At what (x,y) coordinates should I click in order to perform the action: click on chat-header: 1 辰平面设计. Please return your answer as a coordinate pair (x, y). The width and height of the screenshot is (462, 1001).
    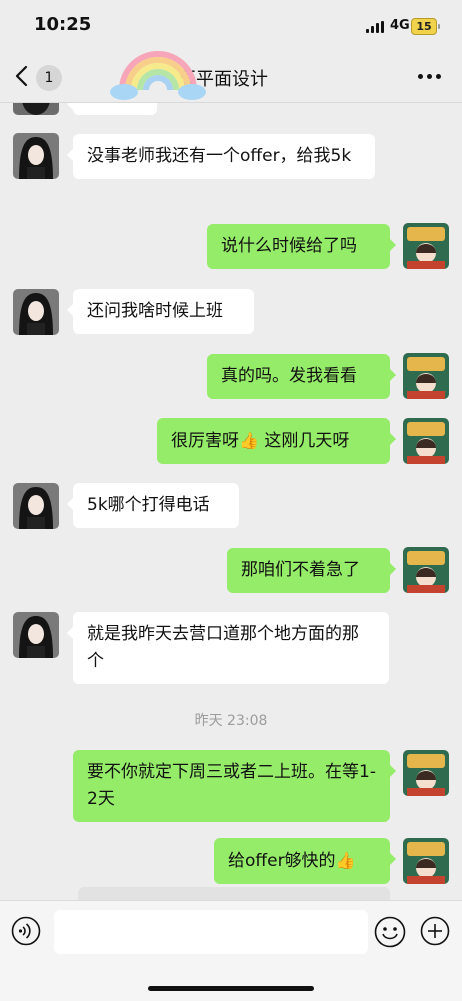
    Looking at the image, I should click on (231, 77).